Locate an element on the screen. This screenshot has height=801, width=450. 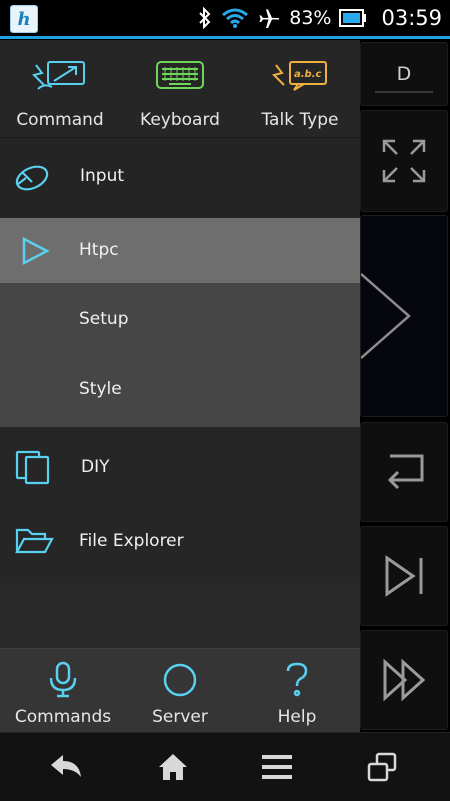
back-button is located at coordinates (66, 767).